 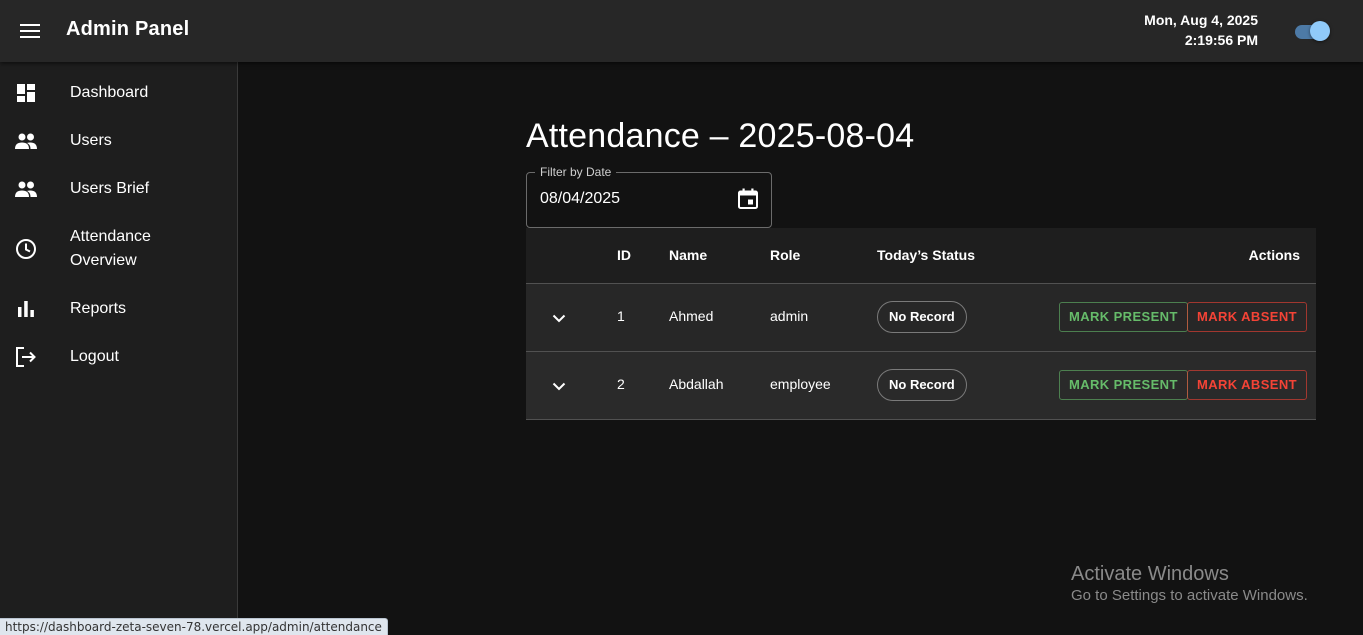 I want to click on sidebar-item-label: Attendance Overview, so click(x=110, y=249).